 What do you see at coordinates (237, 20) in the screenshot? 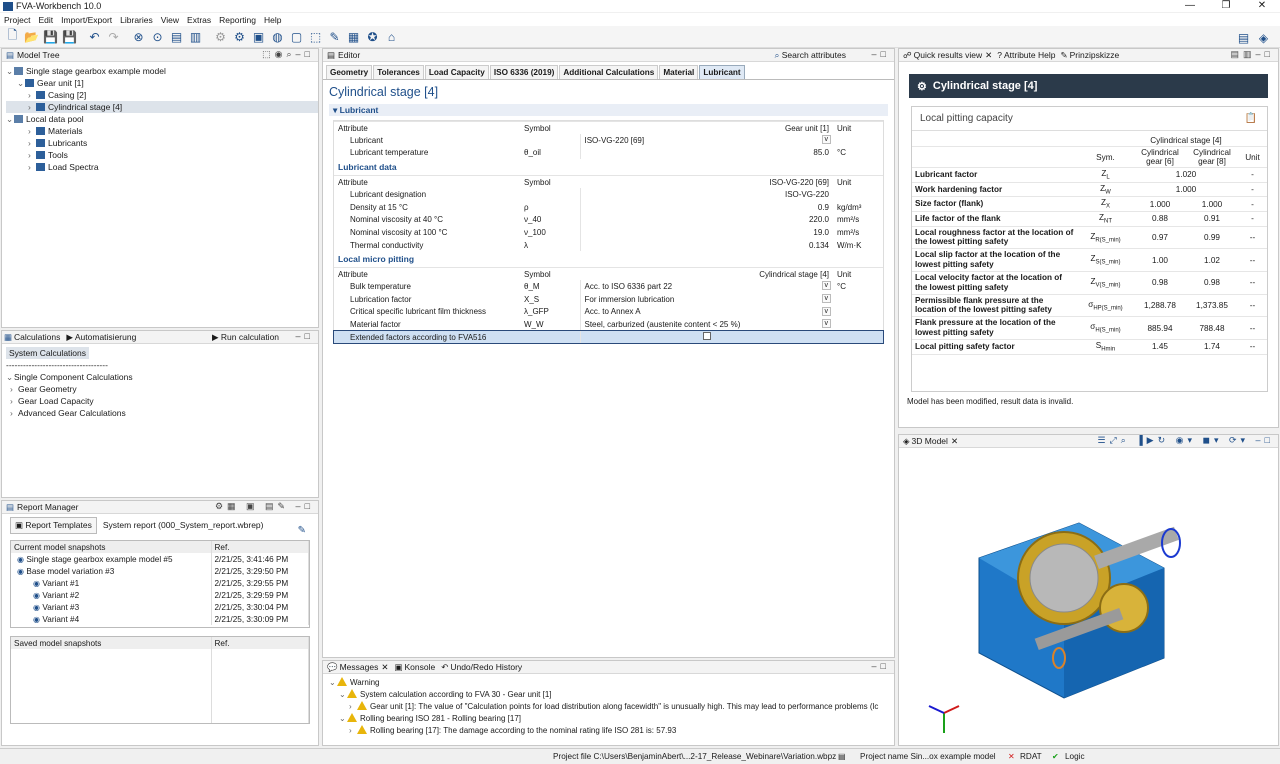
I see `menu-item-reporting: Reporting` at bounding box center [237, 20].